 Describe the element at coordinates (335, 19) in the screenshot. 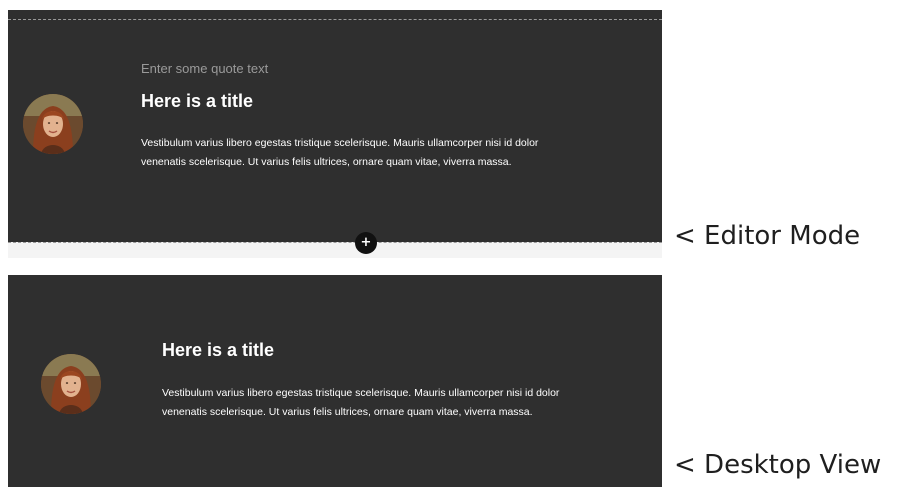

I see `editor-top-guide` at that location.